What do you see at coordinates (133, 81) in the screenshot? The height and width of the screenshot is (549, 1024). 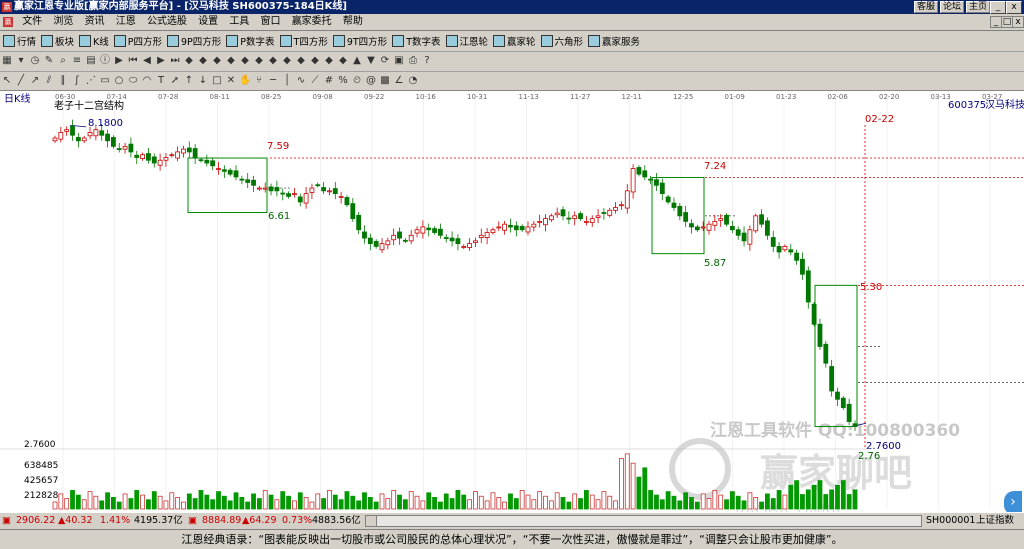 I see `ellipse-icon: ⬭` at bounding box center [133, 81].